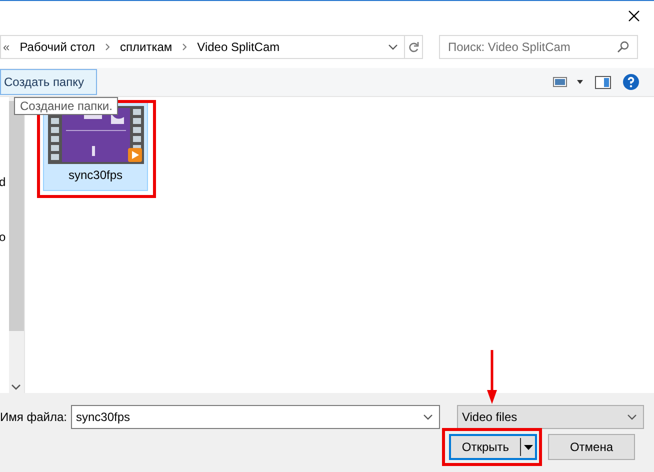 The height and width of the screenshot is (472, 654). I want to click on tooltip: Создание папки., so click(66, 106).